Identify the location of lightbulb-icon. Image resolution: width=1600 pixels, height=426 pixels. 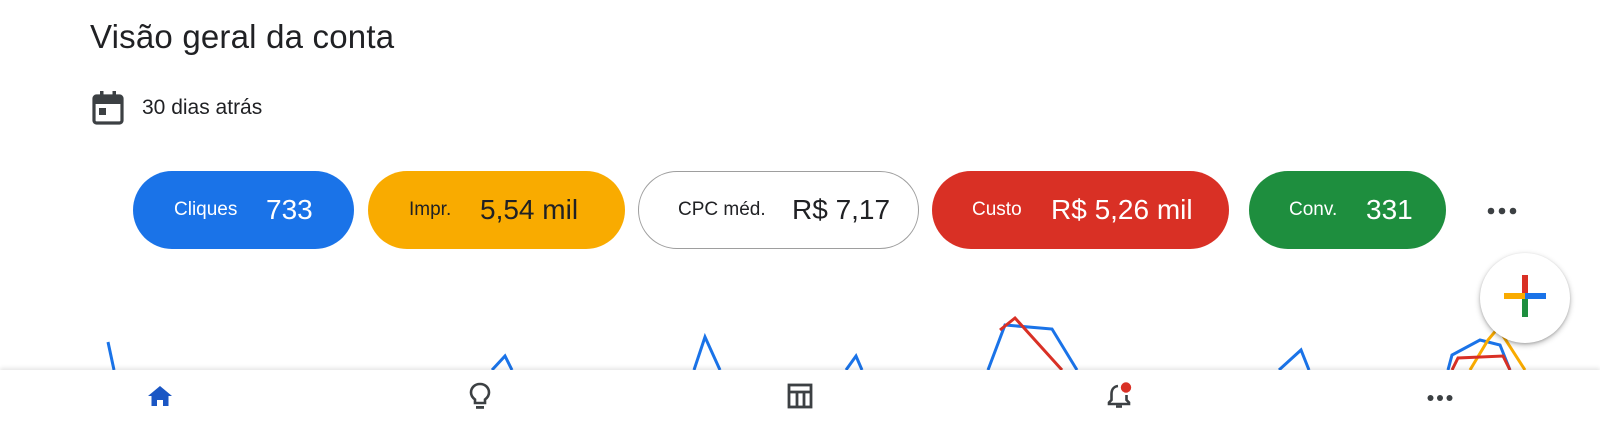
(480, 398).